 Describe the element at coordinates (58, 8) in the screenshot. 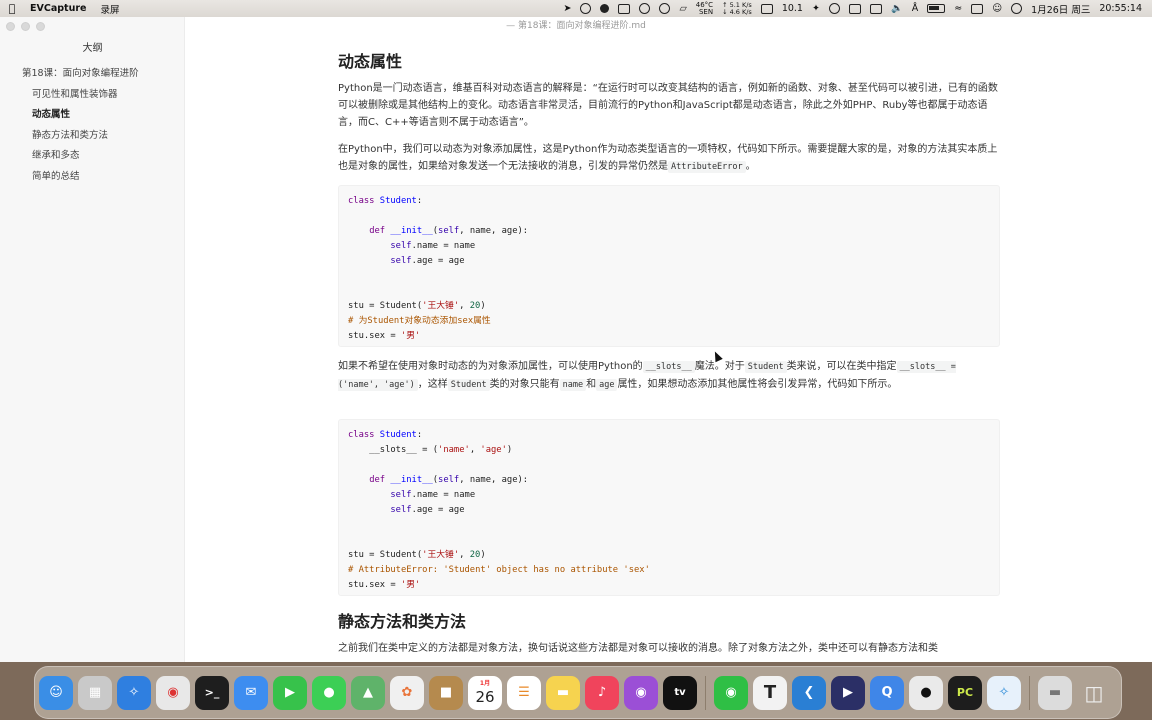

I see `app-menu: EVCapture` at that location.